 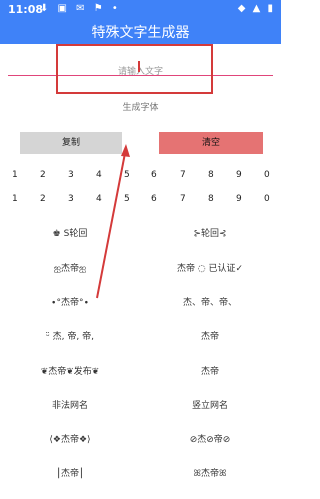 What do you see at coordinates (210, 232) in the screenshot?
I see `style-item-1-right: ⊱轮回⊰` at bounding box center [210, 232].